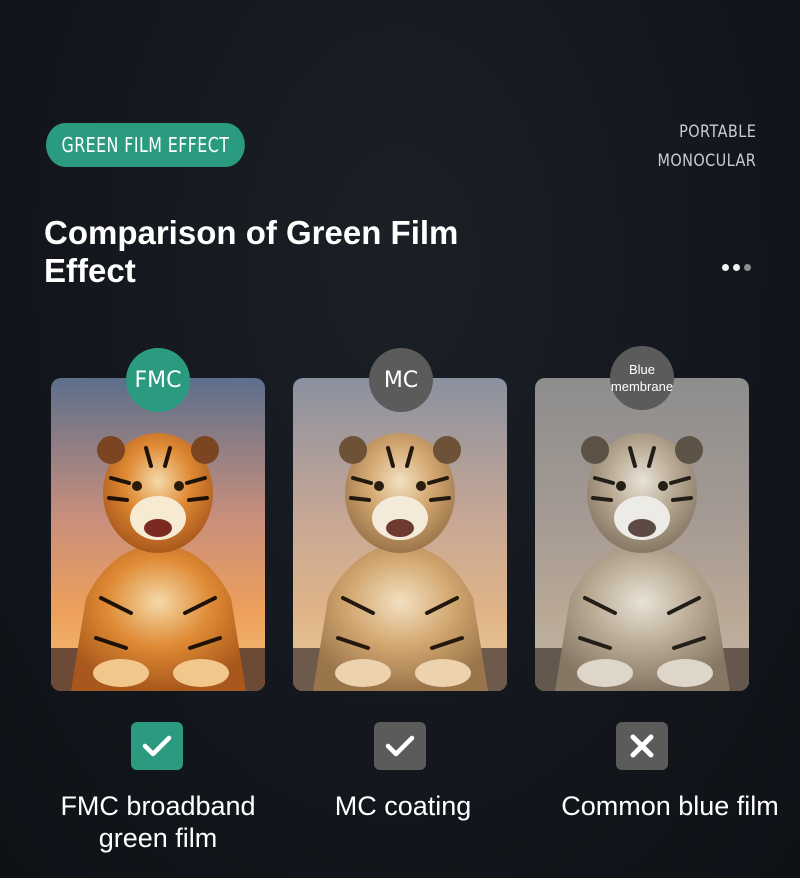  I want to click on blue-membrane-cross-mark, so click(642, 746).